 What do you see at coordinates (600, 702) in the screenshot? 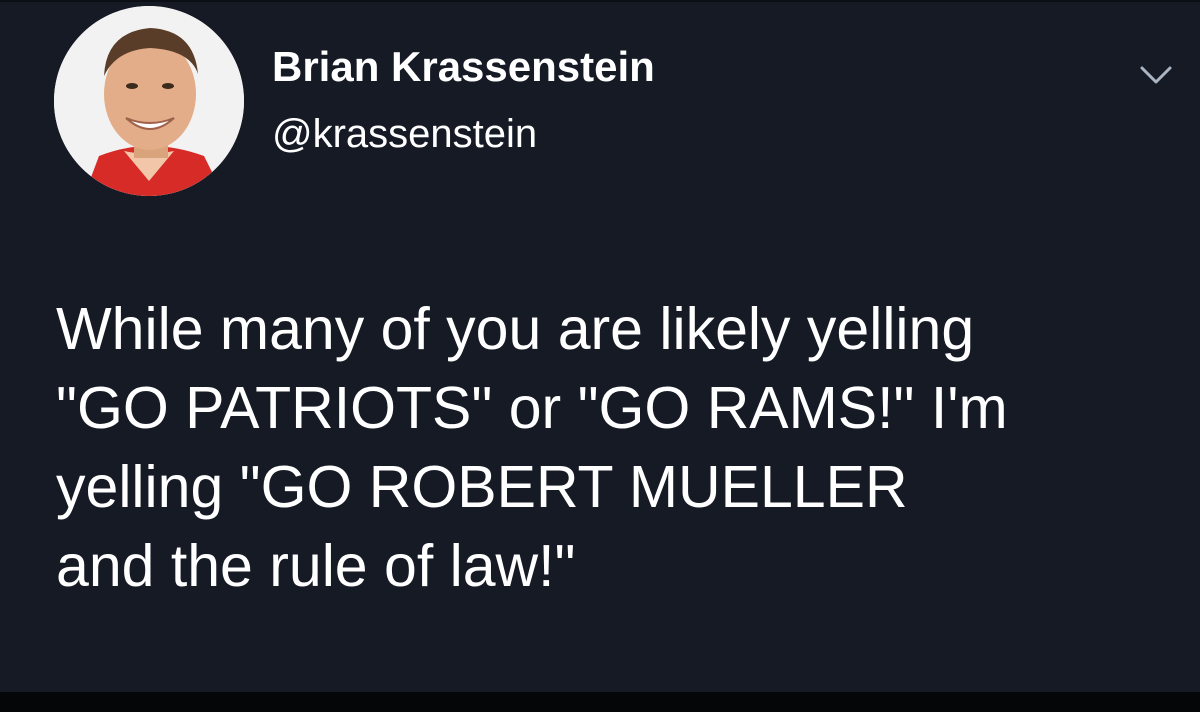
I see `bottom-border` at bounding box center [600, 702].